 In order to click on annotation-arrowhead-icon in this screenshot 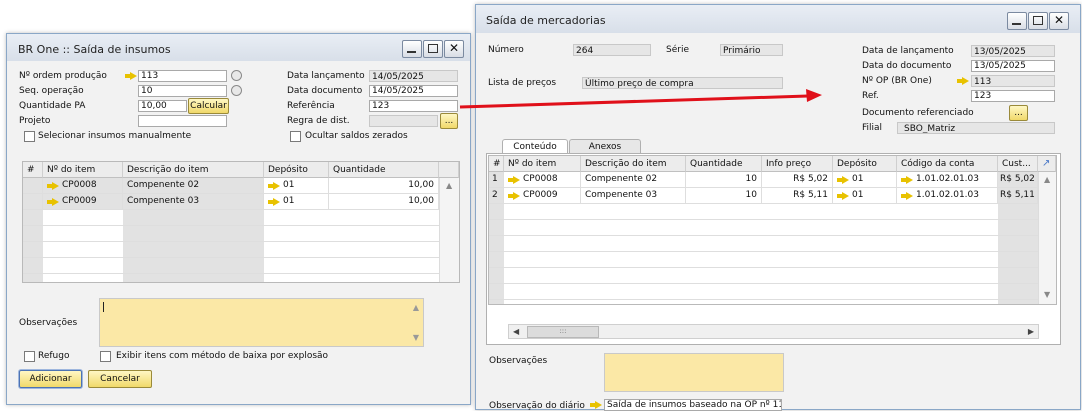, I will do `click(814, 95)`.